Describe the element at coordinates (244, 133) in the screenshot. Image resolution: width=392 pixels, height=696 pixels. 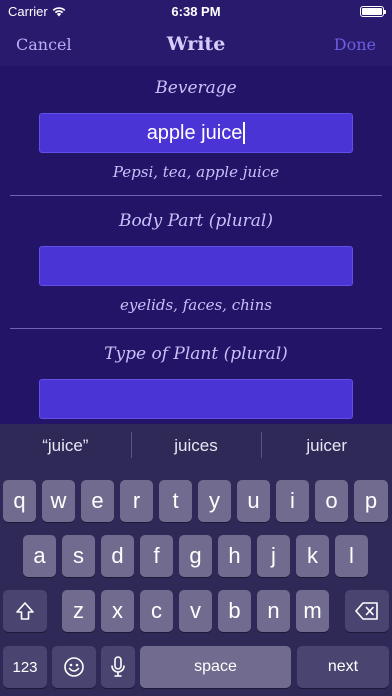
I see `text-cursor` at that location.